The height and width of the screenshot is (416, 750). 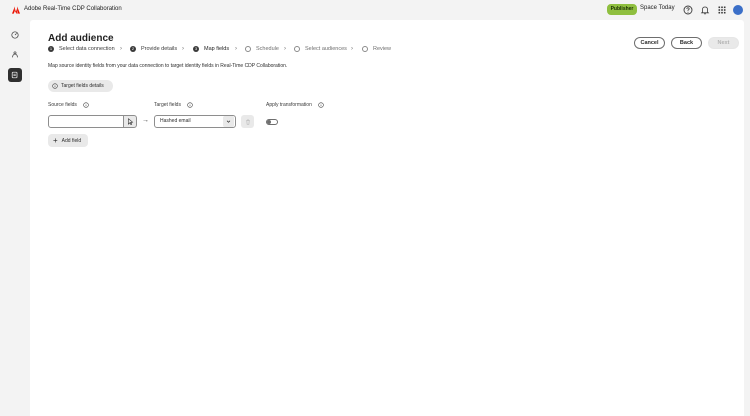 I want to click on avatar, so click(x=738, y=10).